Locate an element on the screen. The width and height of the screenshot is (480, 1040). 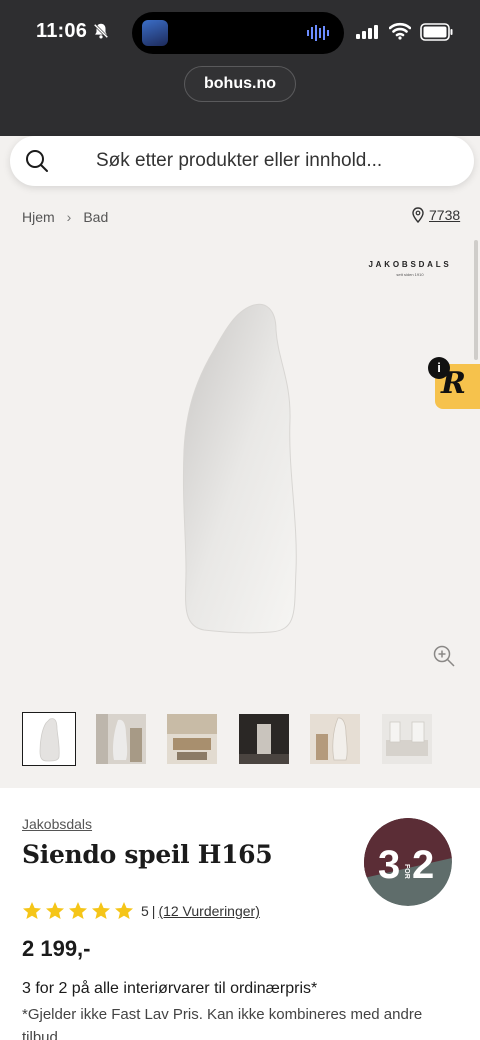
audio-wave-icon is located at coordinates (318, 33).